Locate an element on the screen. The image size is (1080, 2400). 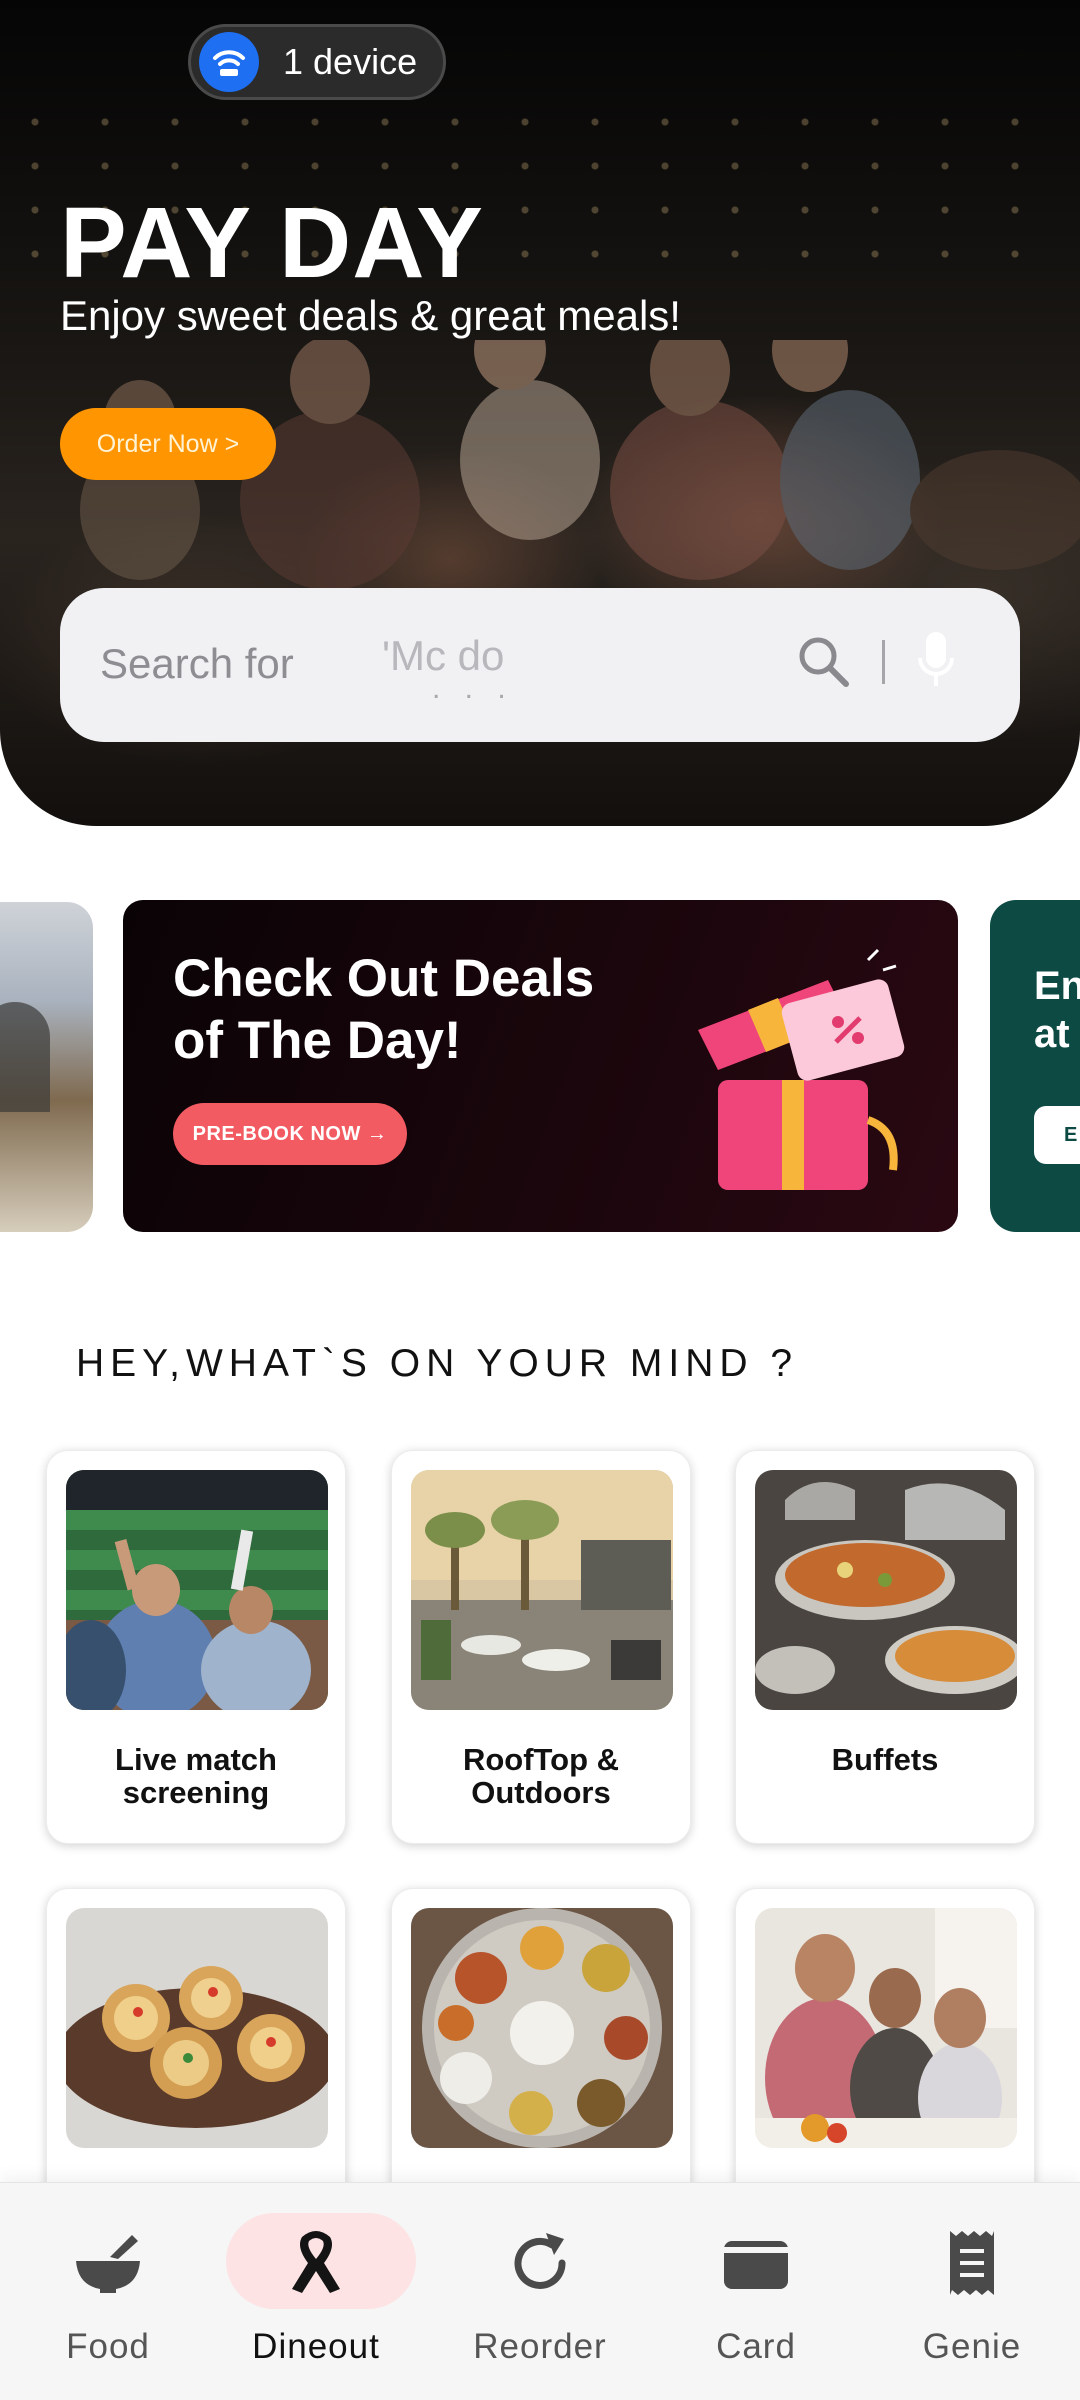
pre-book-now-button: PRE-BOOK NOW → is located at coordinates (290, 1134).